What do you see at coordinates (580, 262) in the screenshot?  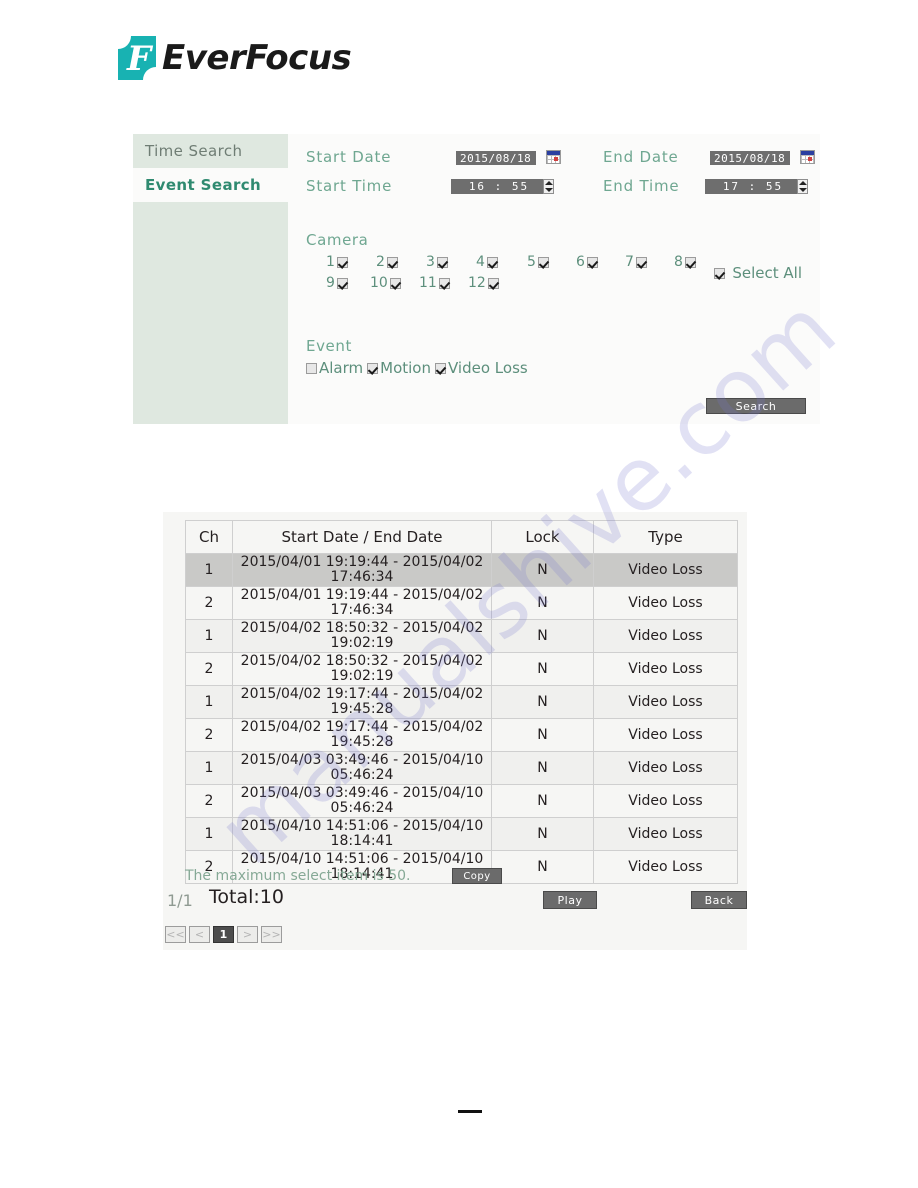 I see `camera-label-6: 6` at bounding box center [580, 262].